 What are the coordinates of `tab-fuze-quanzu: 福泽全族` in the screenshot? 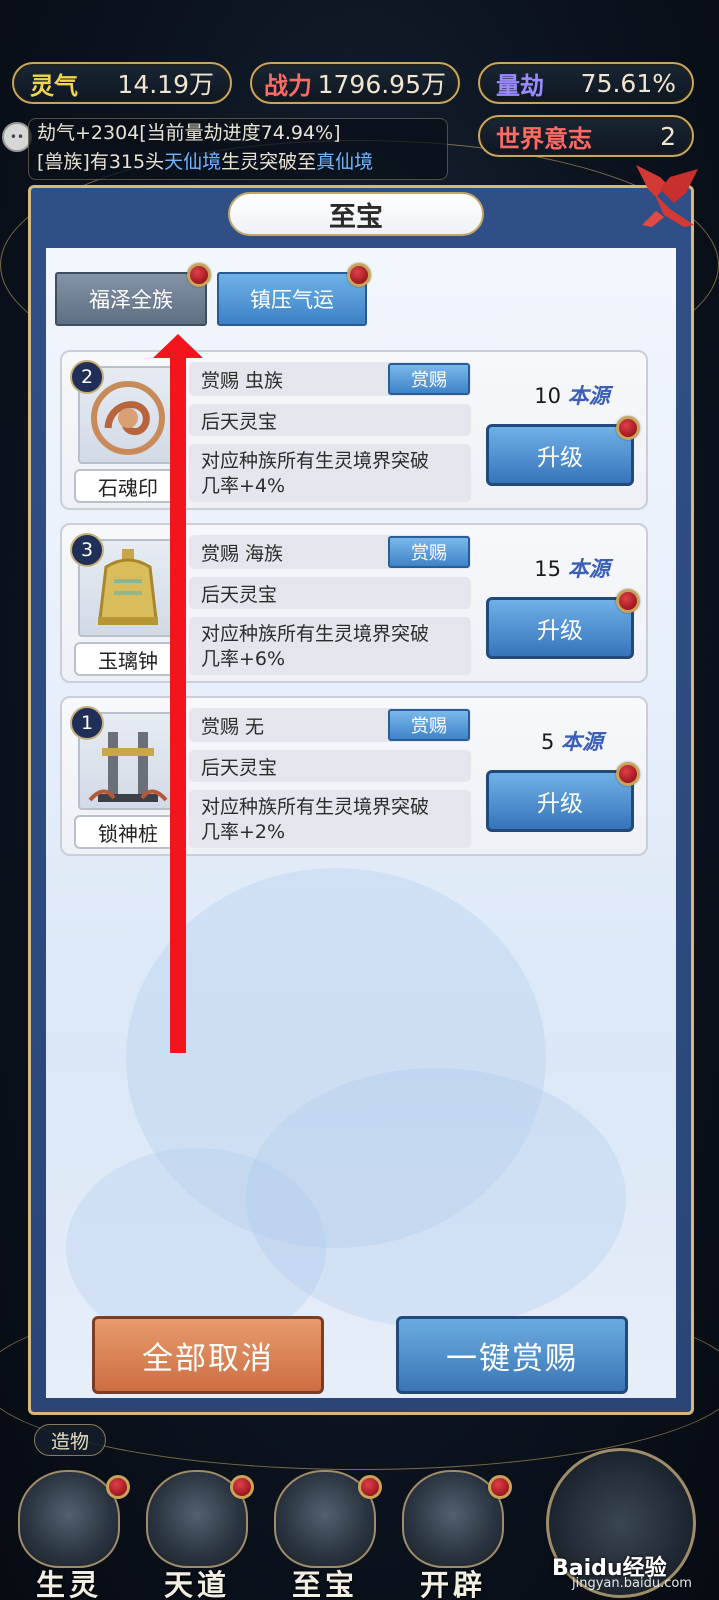 It's located at (131, 299).